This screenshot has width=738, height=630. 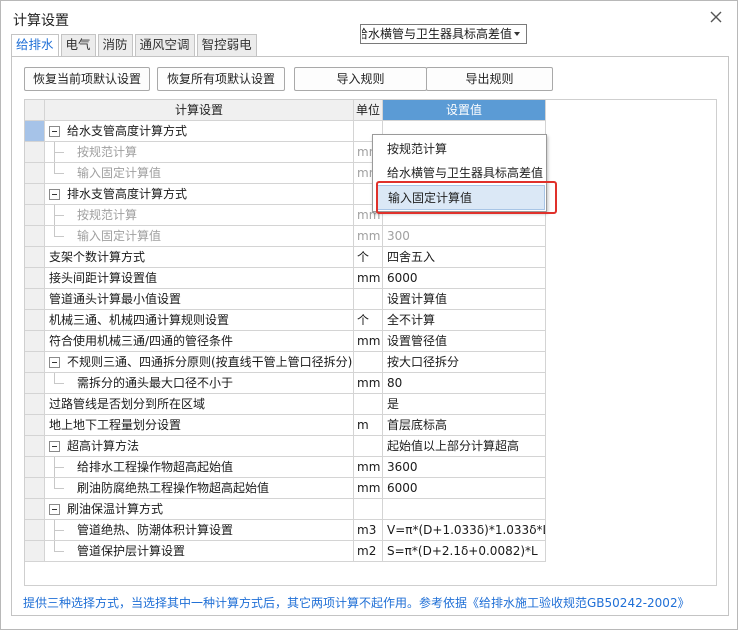 What do you see at coordinates (489, 79) in the screenshot?
I see `export-rules-button: 导出规则` at bounding box center [489, 79].